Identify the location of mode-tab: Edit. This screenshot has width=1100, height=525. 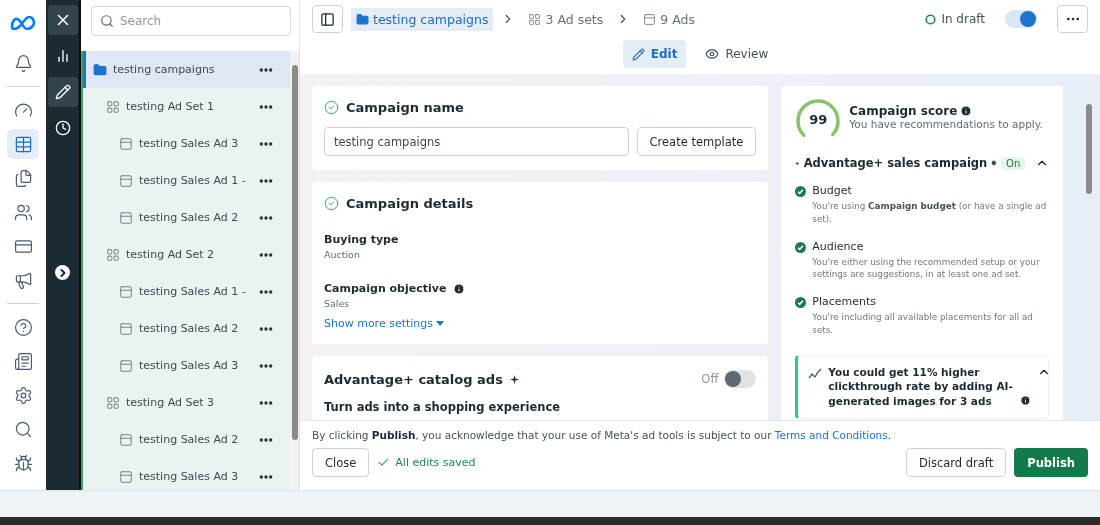
(654, 54).